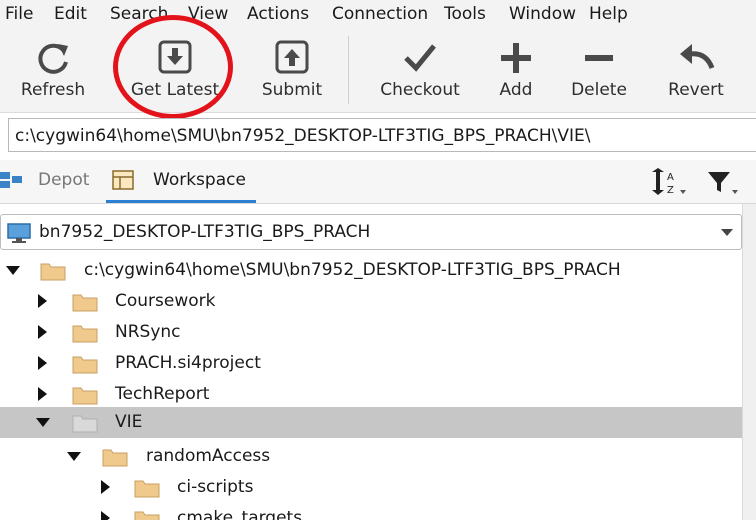  What do you see at coordinates (599, 70) in the screenshot?
I see `delete-button: Delete` at bounding box center [599, 70].